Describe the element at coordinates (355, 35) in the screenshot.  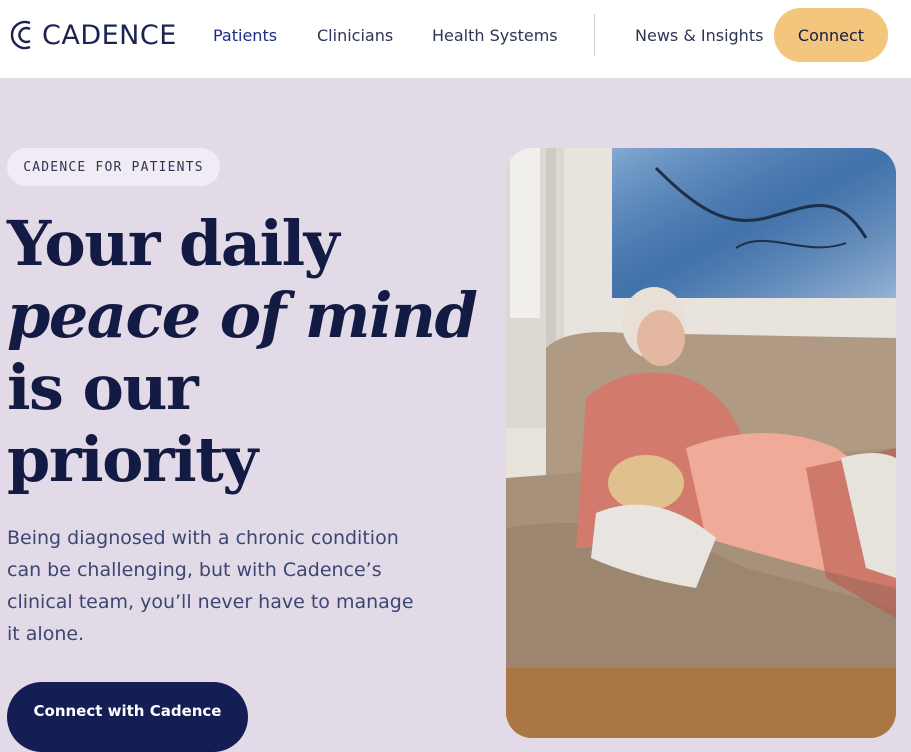
I see `nav-clinicians: Clinicians` at that location.